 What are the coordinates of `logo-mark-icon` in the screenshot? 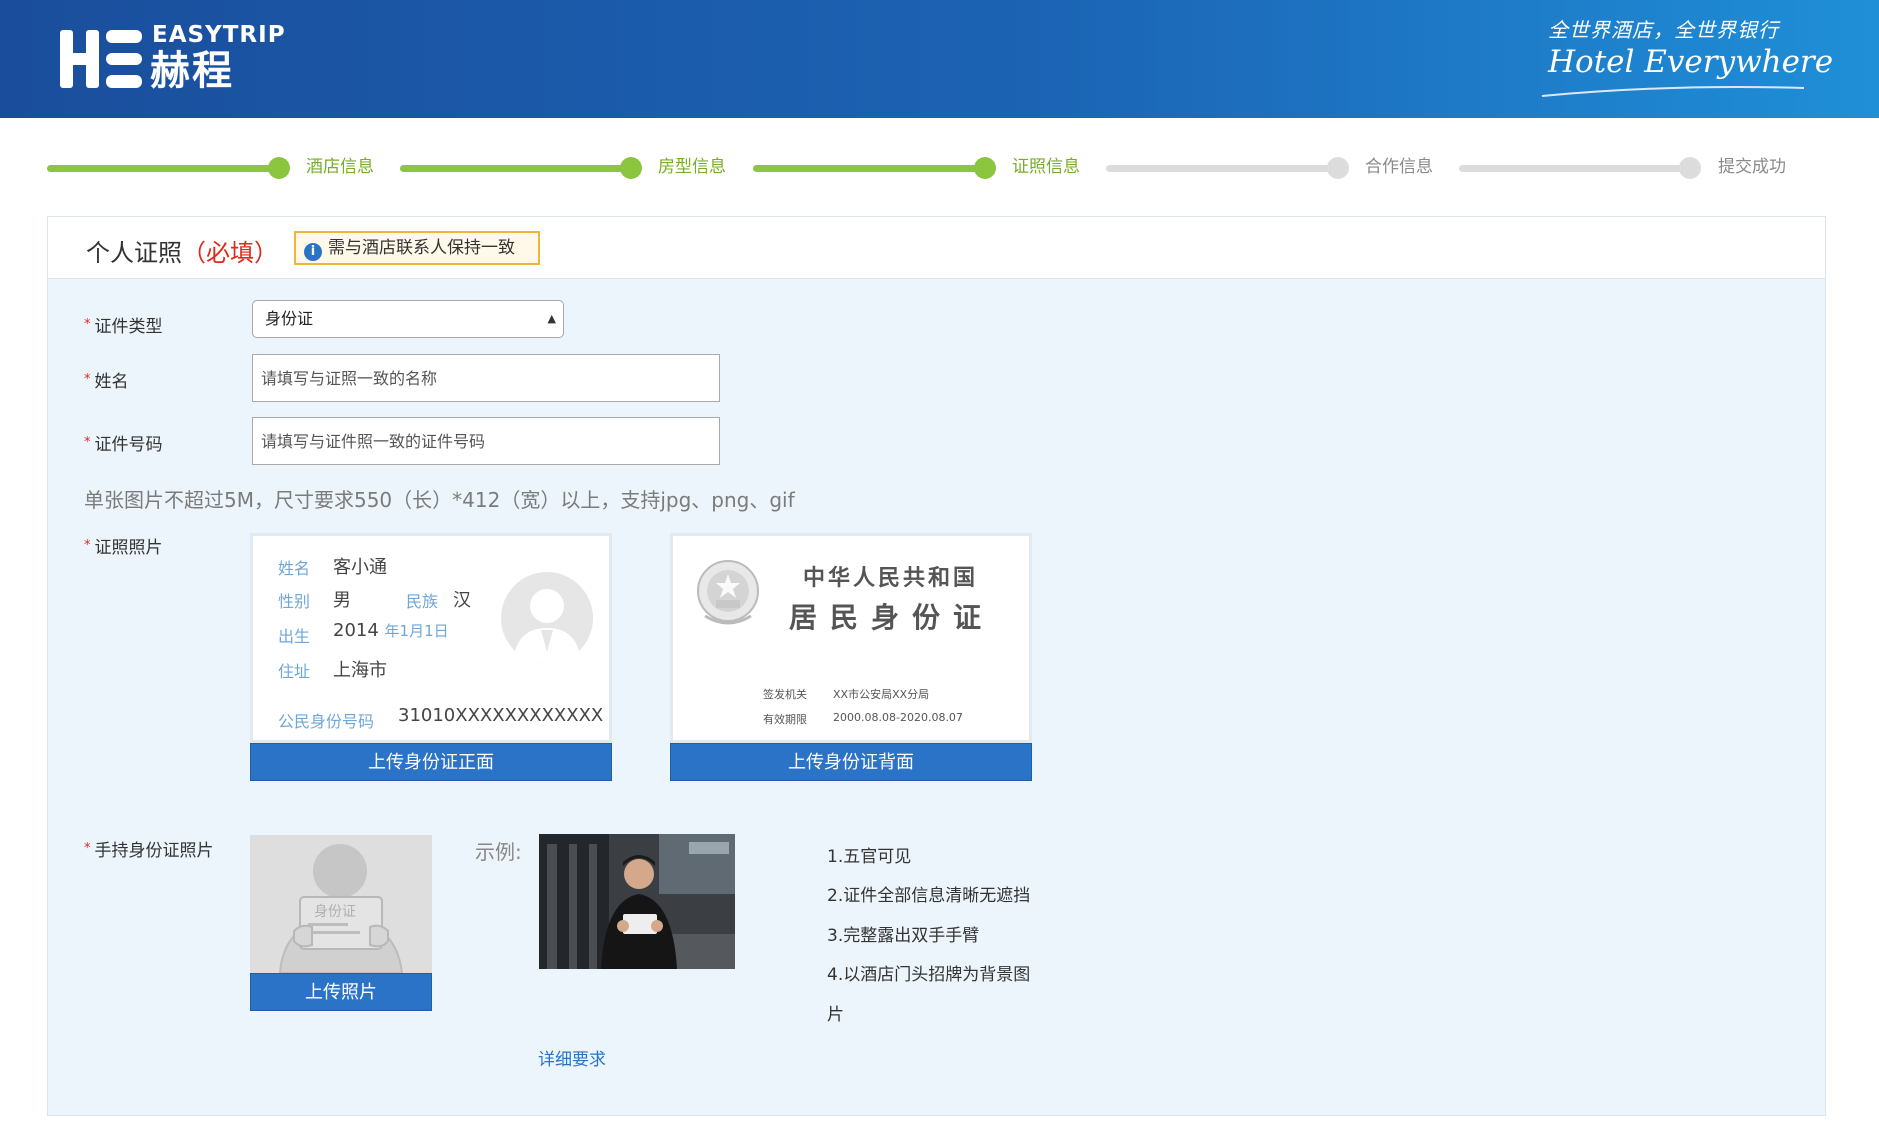 It's located at (101, 59).